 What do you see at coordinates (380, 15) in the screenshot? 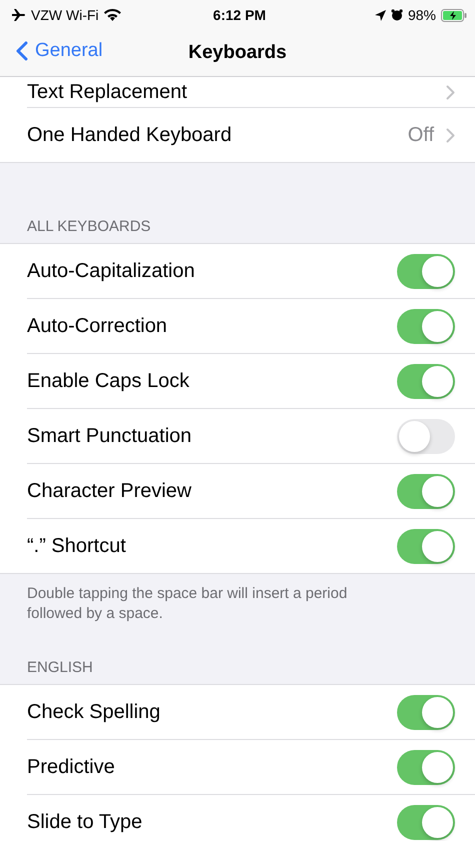
I see `location-icon` at bounding box center [380, 15].